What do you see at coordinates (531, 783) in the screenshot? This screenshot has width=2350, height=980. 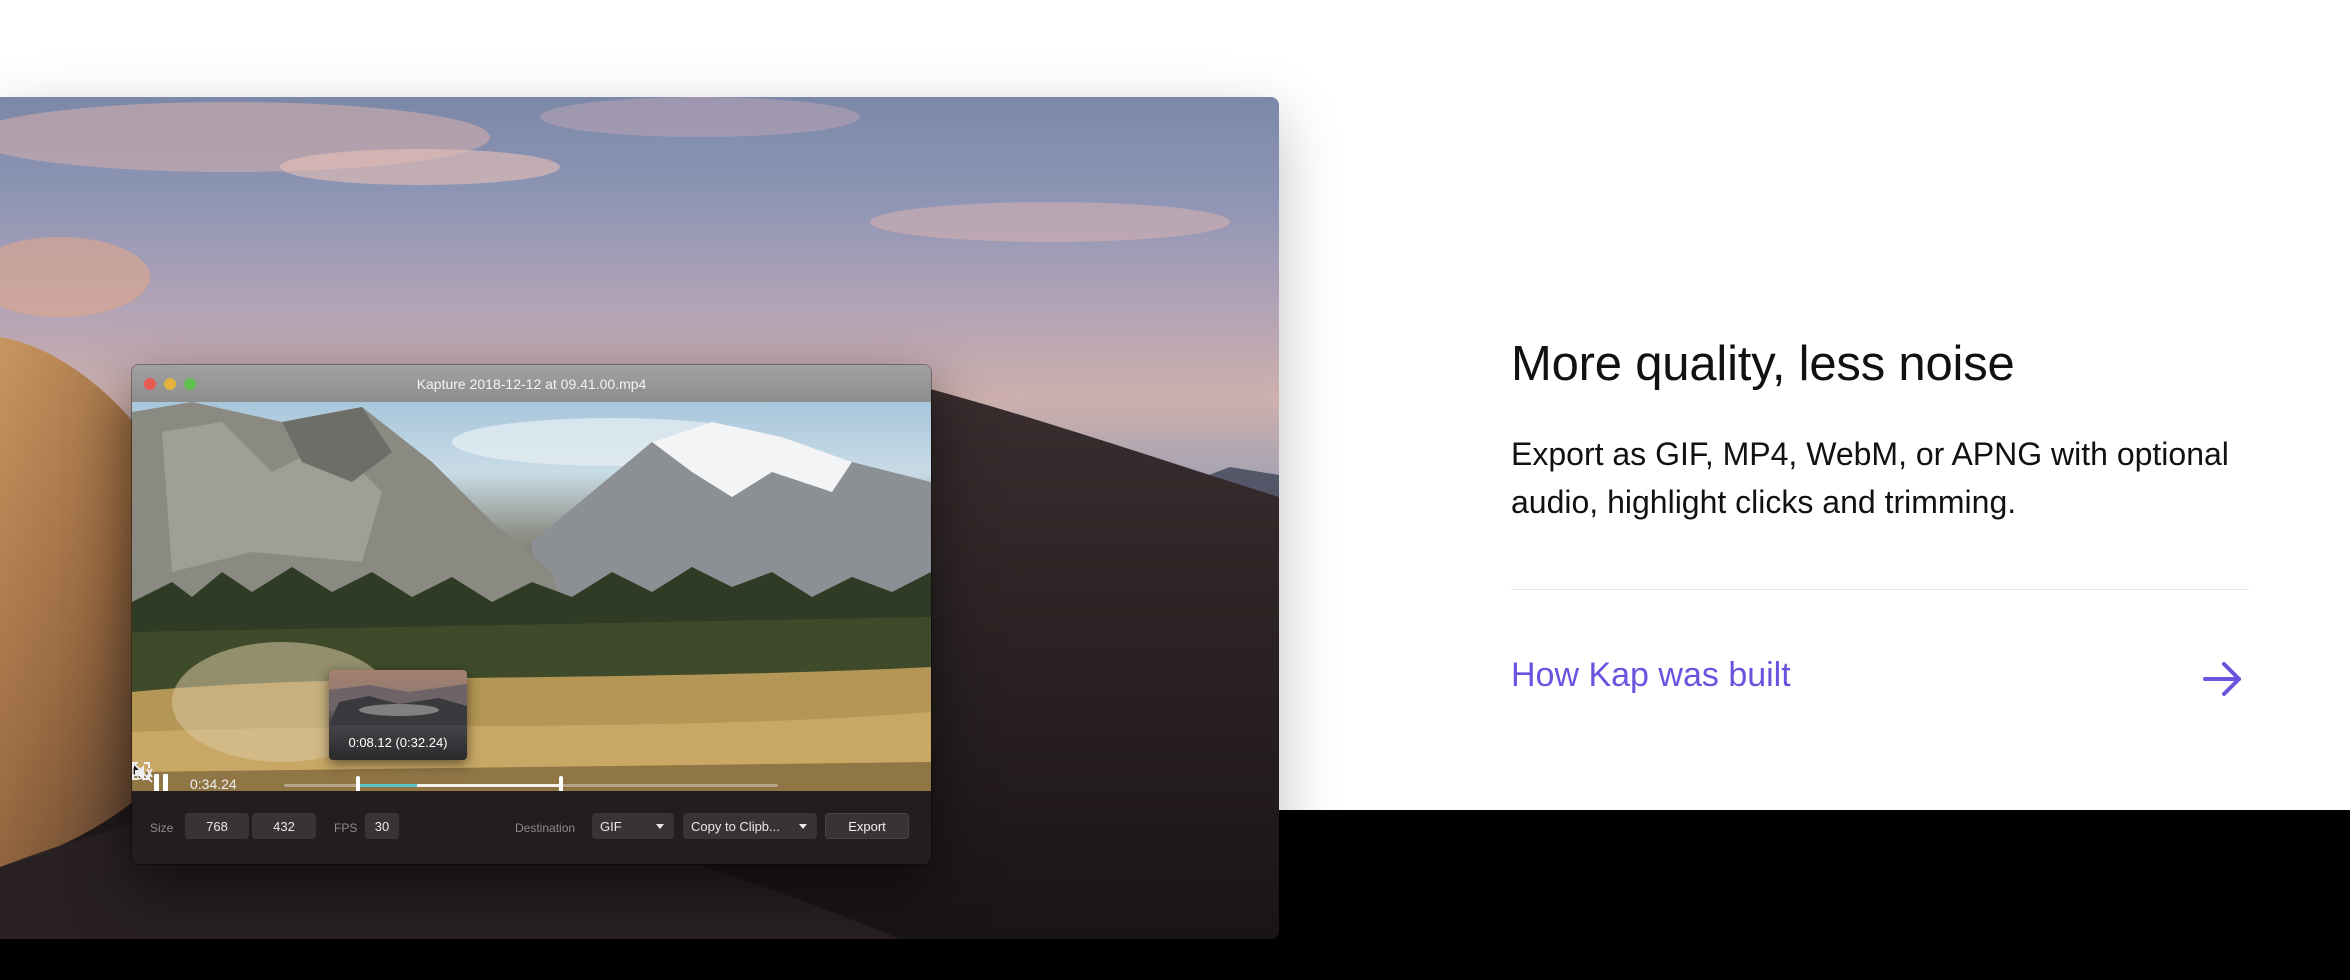 I see `timeline-scrubber` at bounding box center [531, 783].